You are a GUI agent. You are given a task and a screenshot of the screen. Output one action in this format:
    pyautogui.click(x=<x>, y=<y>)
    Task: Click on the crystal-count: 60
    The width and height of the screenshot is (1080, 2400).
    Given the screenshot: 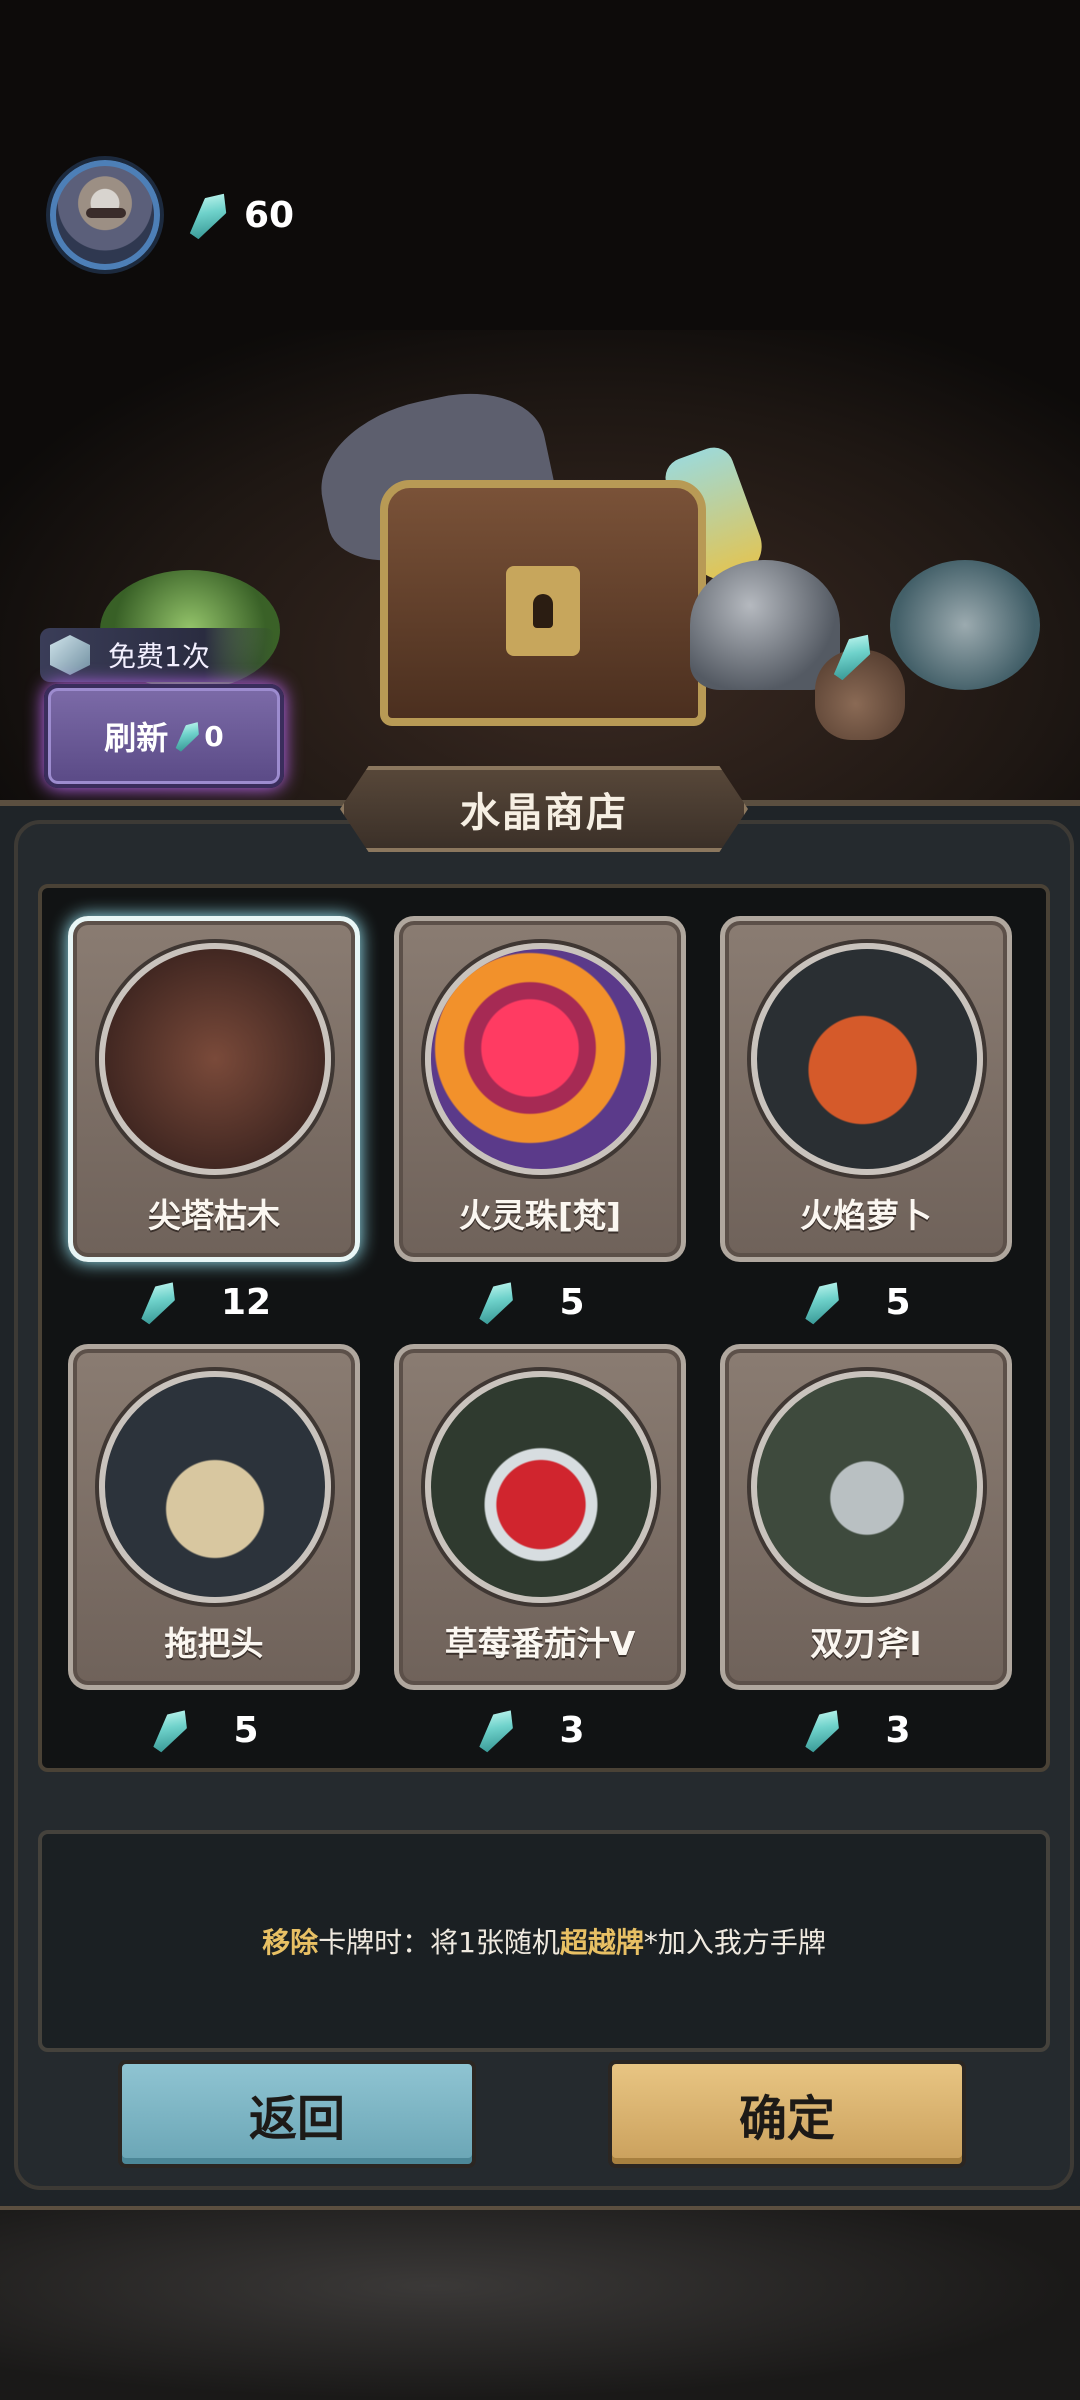 What is the action you would take?
    pyautogui.click(x=269, y=215)
    